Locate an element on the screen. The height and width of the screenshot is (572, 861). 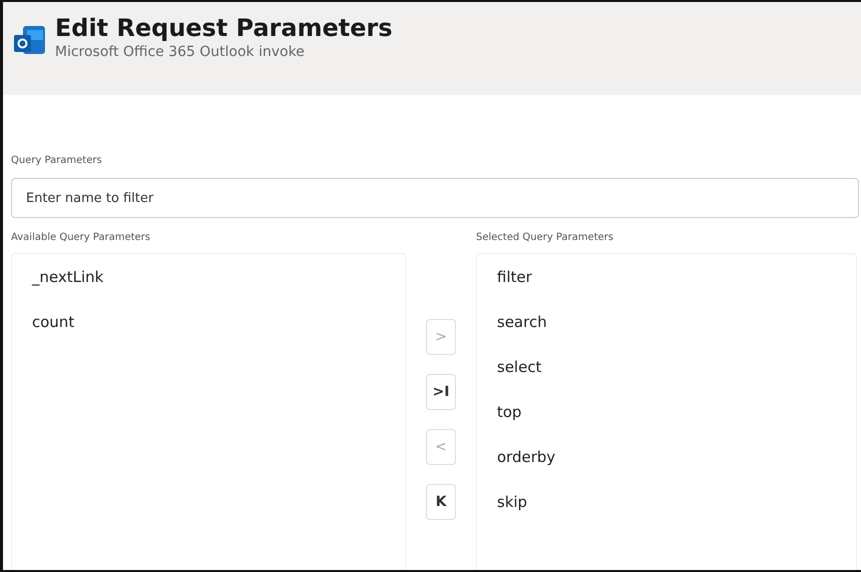
dialog-subtitle: Microsoft Office 365 Outlook invoke is located at coordinates (180, 52).